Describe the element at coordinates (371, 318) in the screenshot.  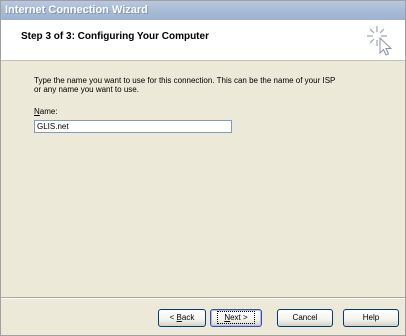
I see `help-button: Help` at that location.